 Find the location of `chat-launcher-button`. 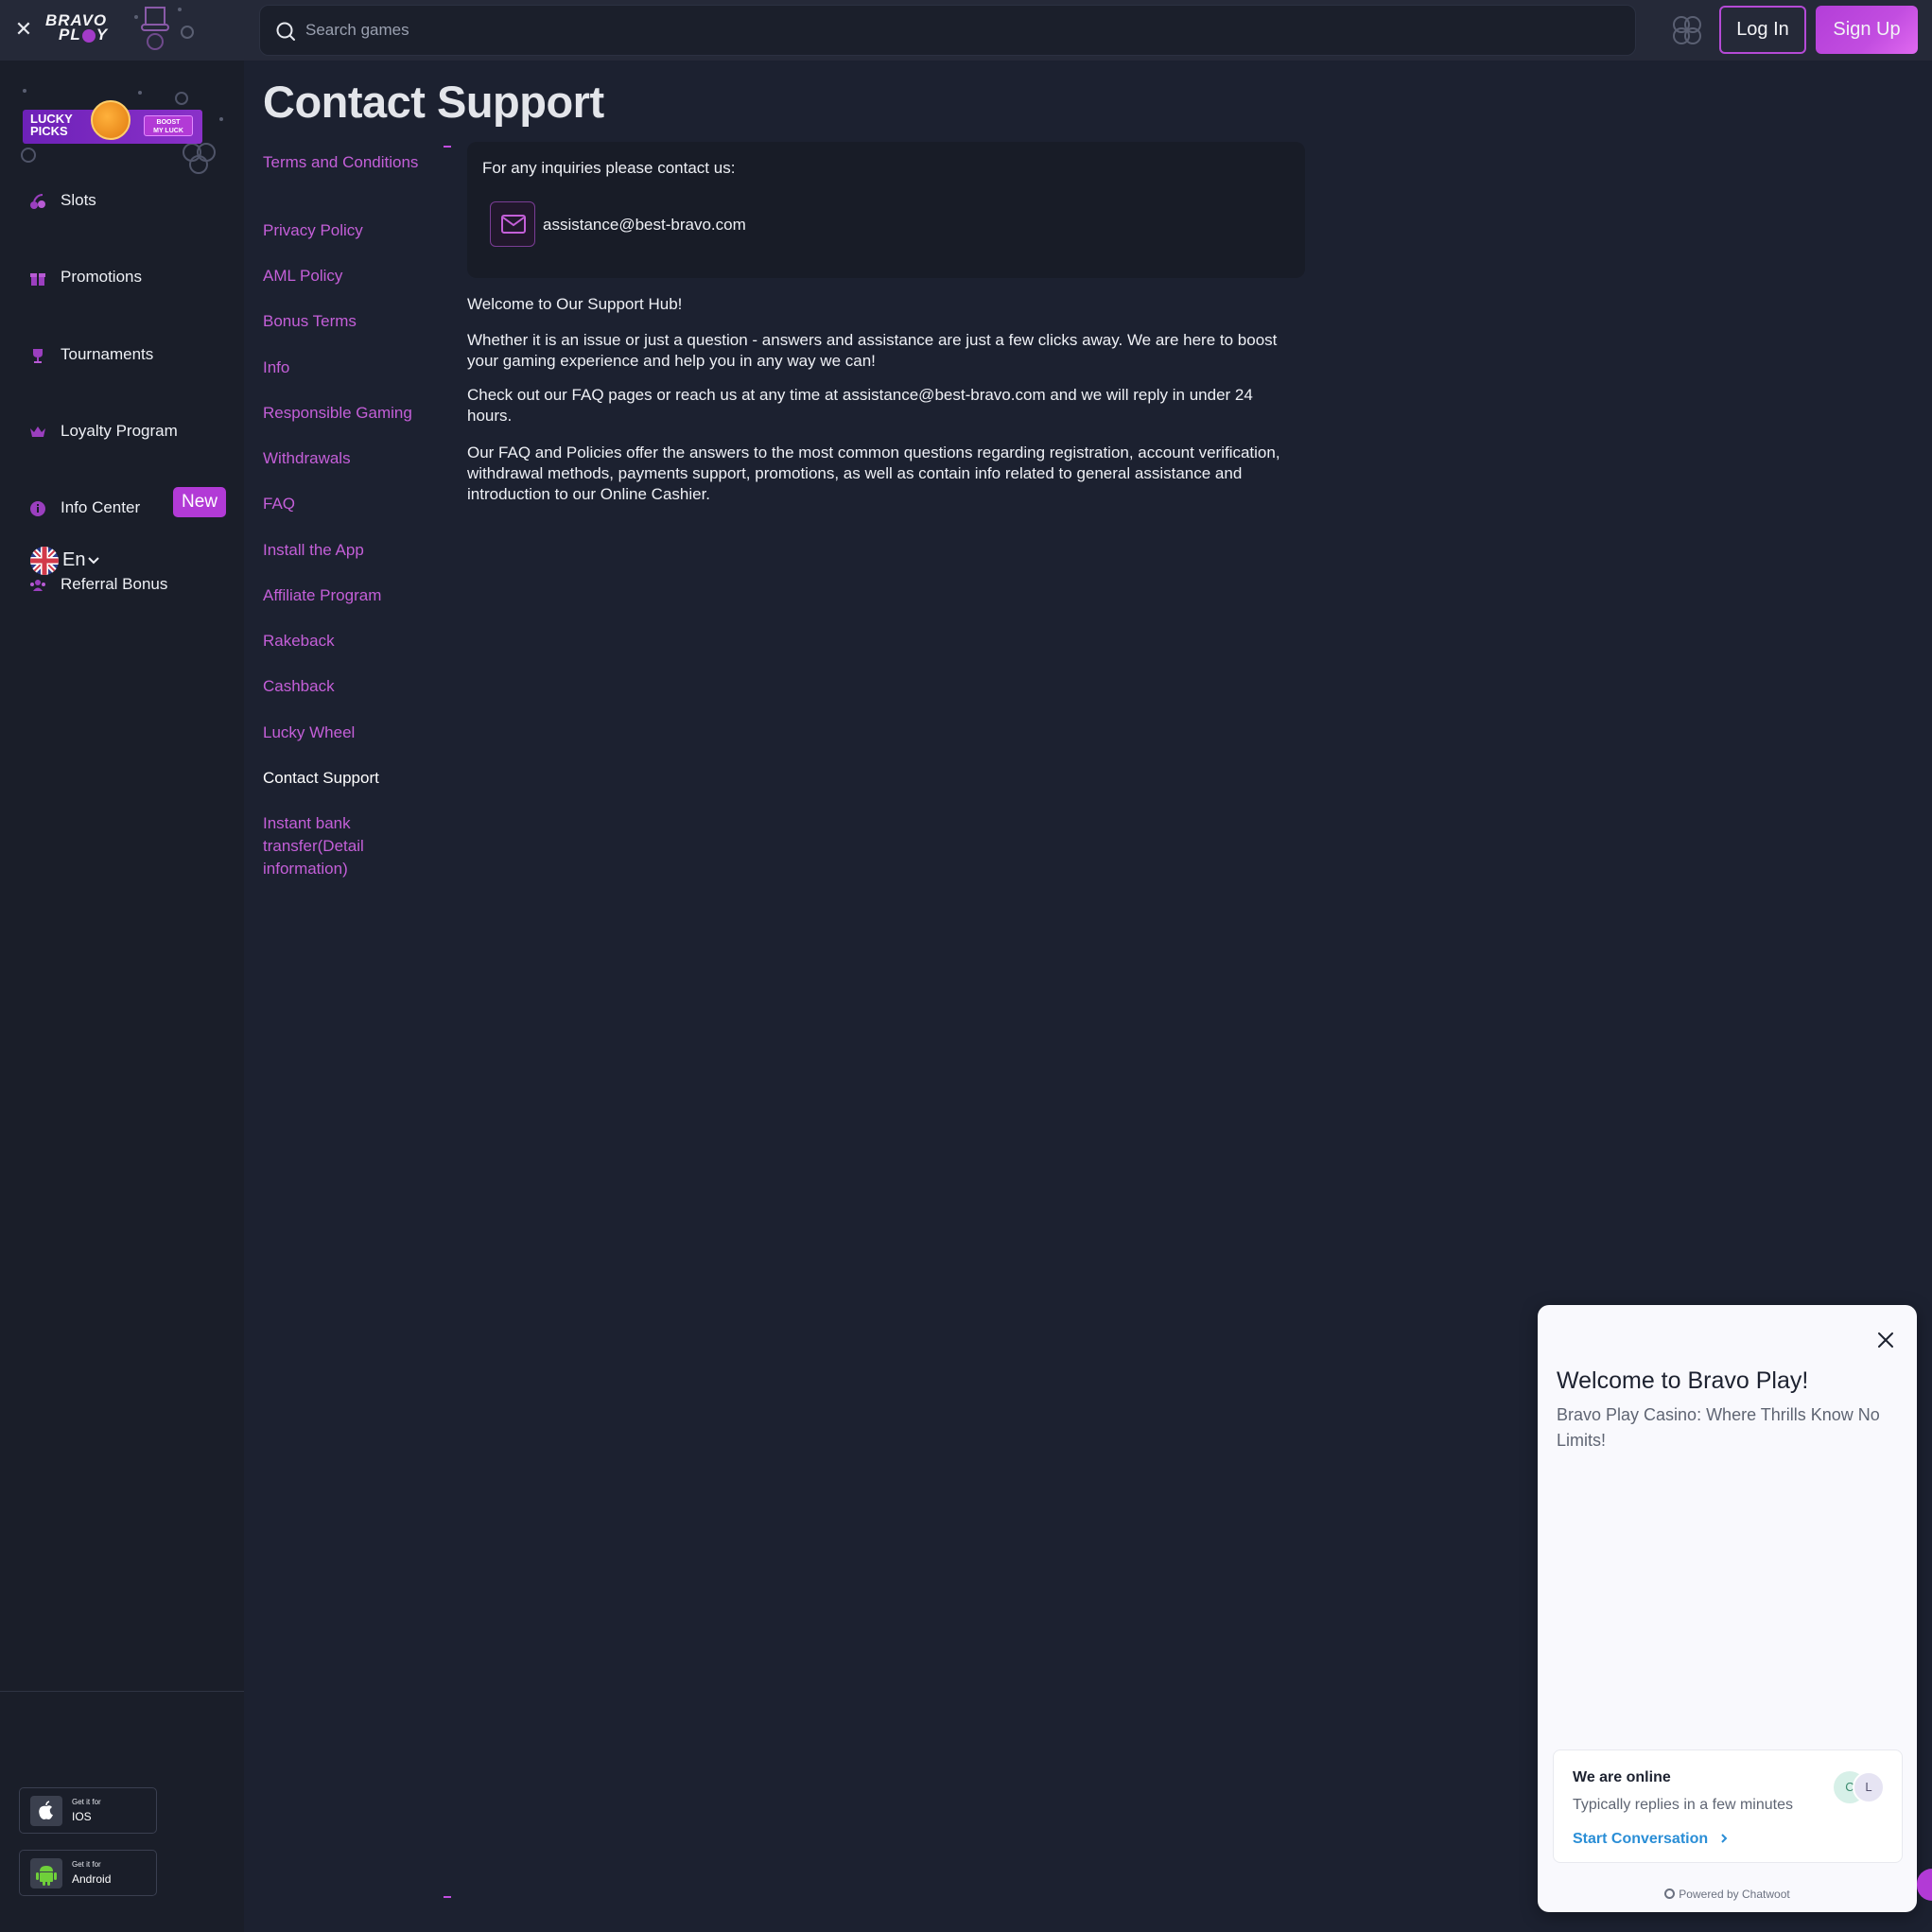

chat-launcher-button is located at coordinates (1924, 1885).